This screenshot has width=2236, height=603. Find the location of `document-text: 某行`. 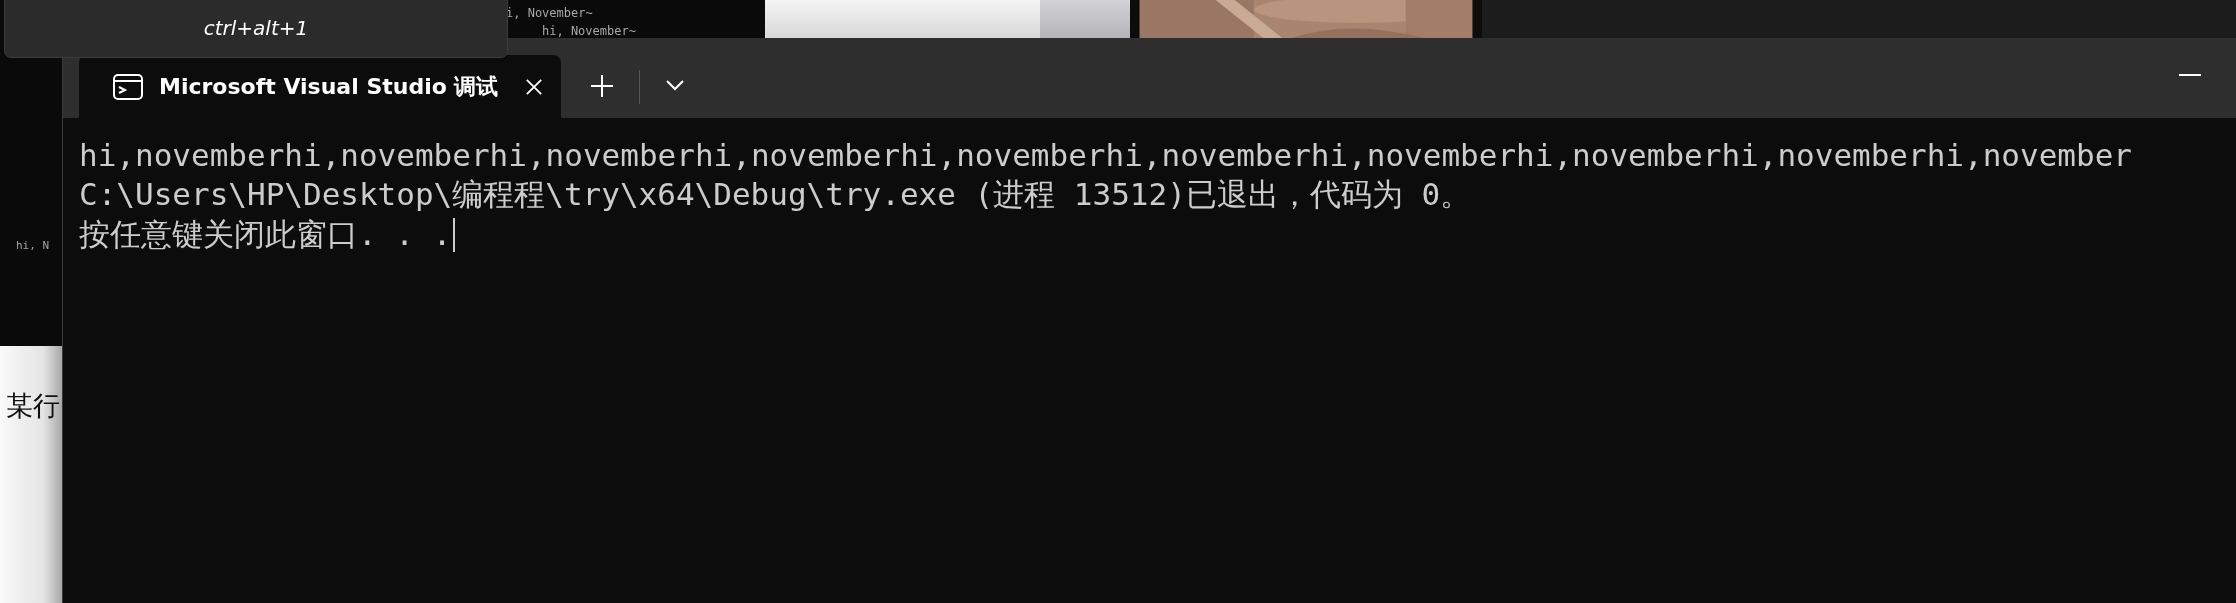

document-text: 某行 is located at coordinates (33, 406).